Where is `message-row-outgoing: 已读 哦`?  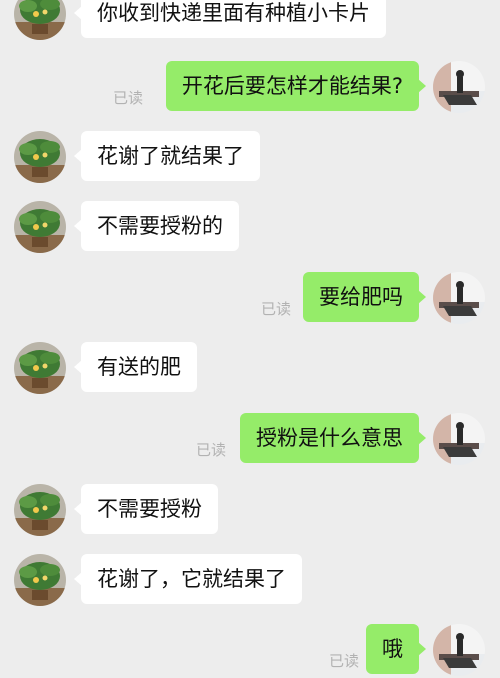 message-row-outgoing: 已读 哦 is located at coordinates (250, 651).